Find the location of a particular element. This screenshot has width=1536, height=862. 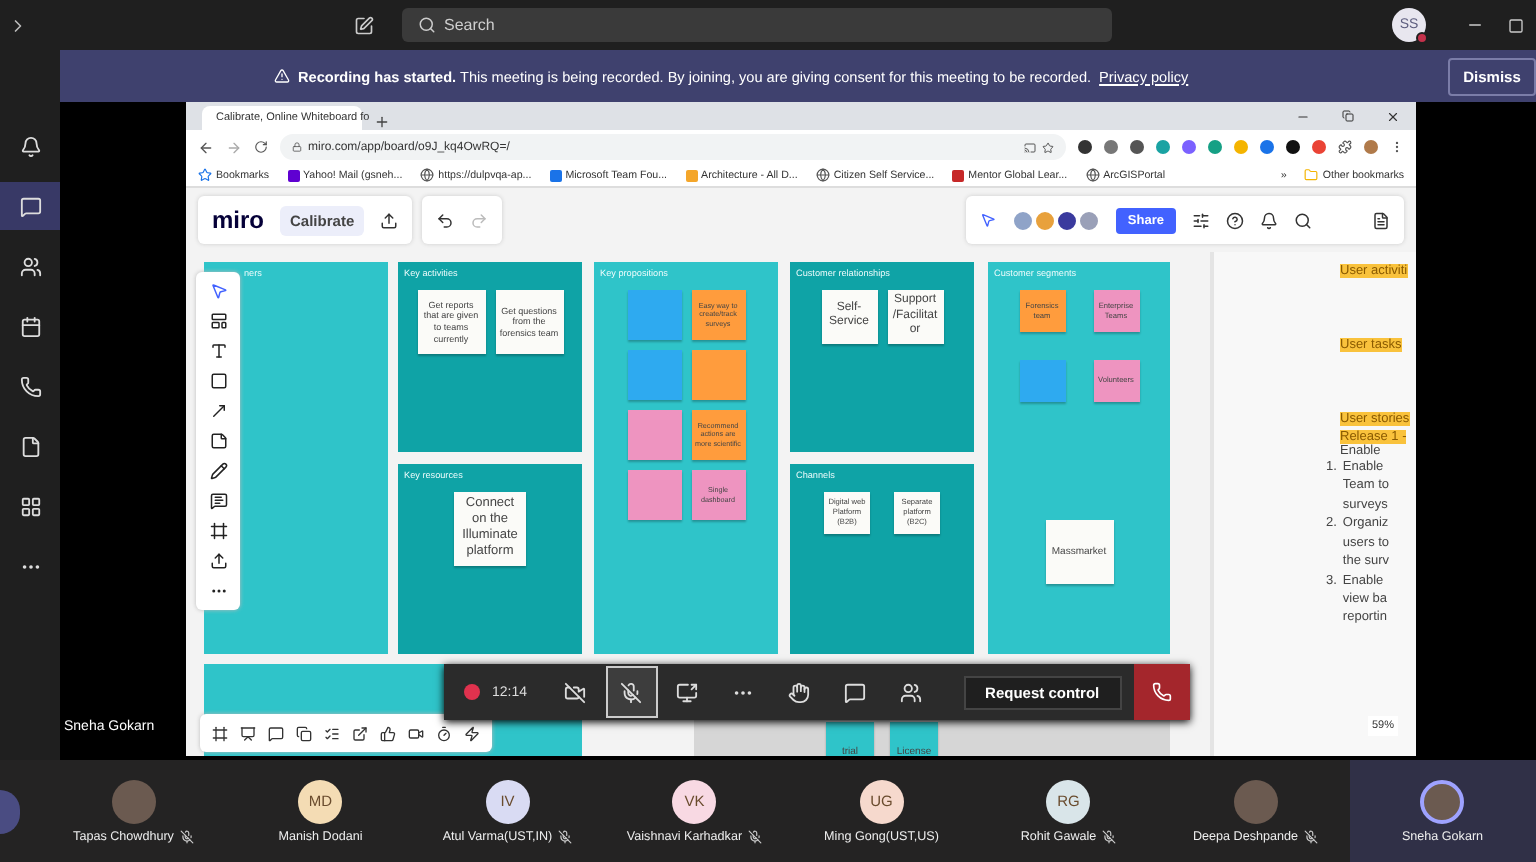

help-icon is located at coordinates (1235, 220).